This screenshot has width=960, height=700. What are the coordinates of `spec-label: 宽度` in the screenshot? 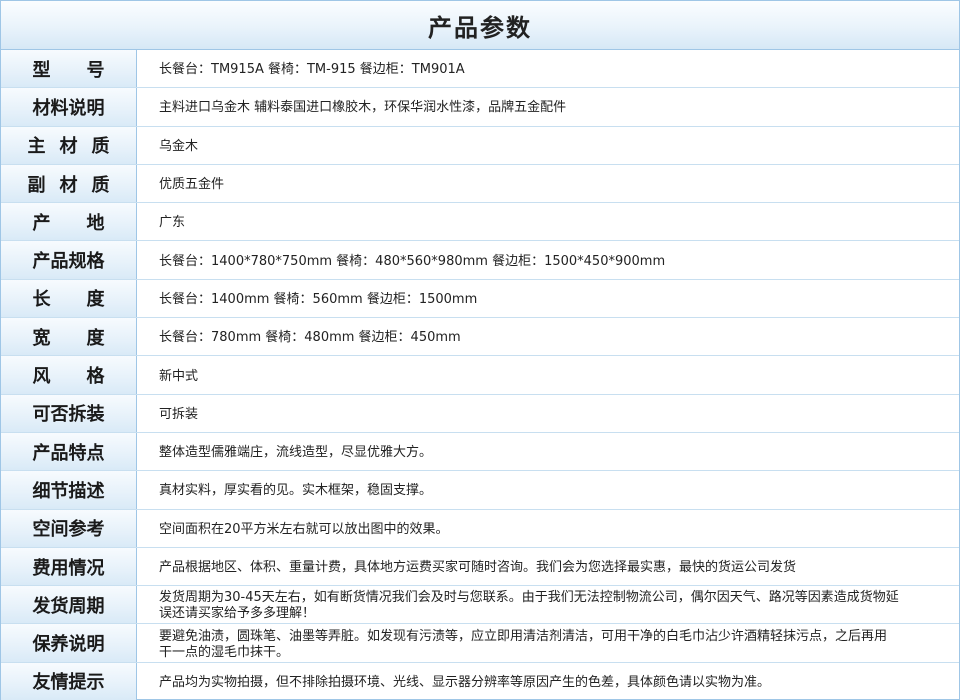 It's located at (69, 337).